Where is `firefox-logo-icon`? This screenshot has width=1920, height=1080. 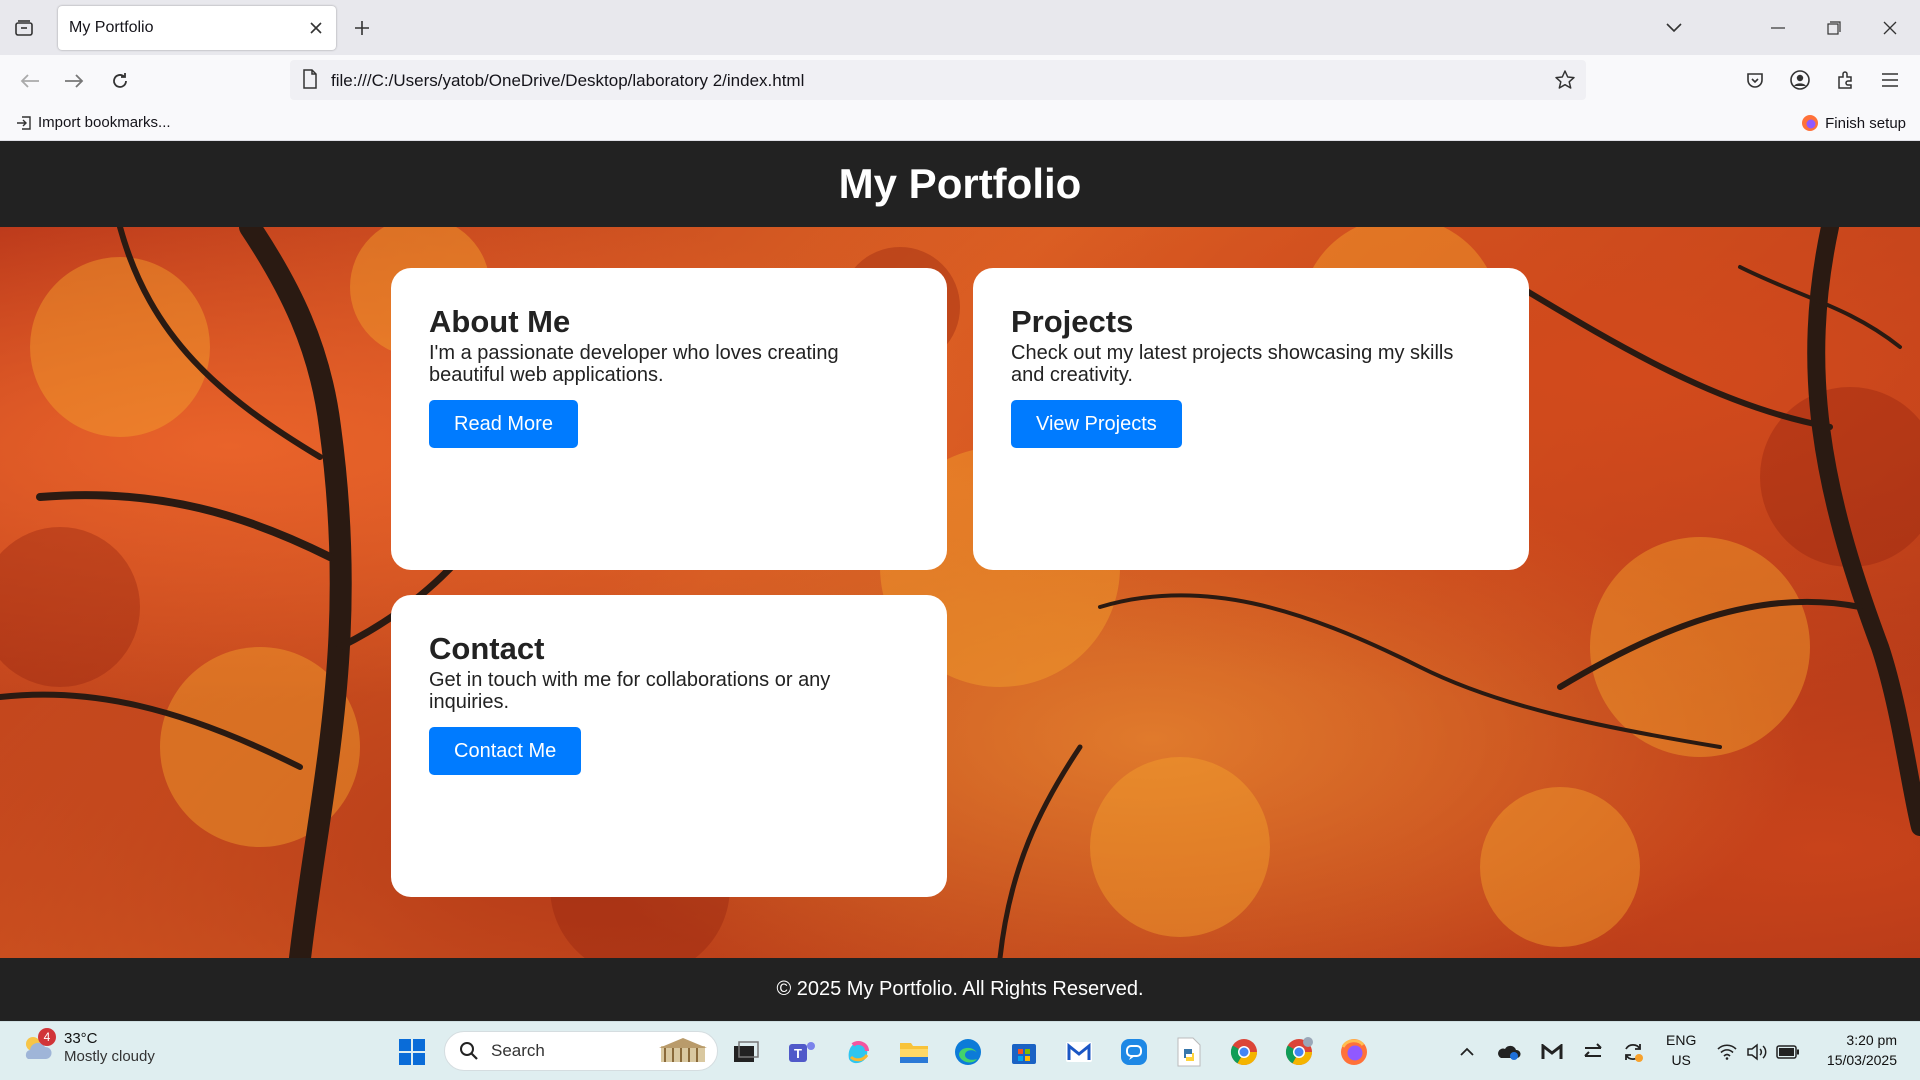 firefox-logo-icon is located at coordinates (1810, 123).